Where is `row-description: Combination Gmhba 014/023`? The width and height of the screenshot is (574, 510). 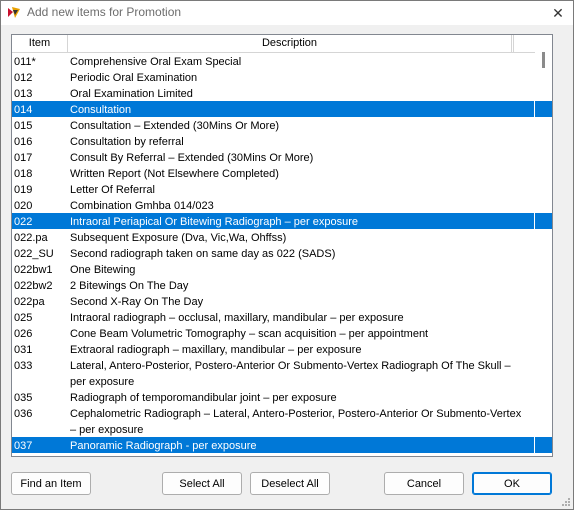
row-description: Combination Gmhba 014/023 is located at coordinates (142, 206).